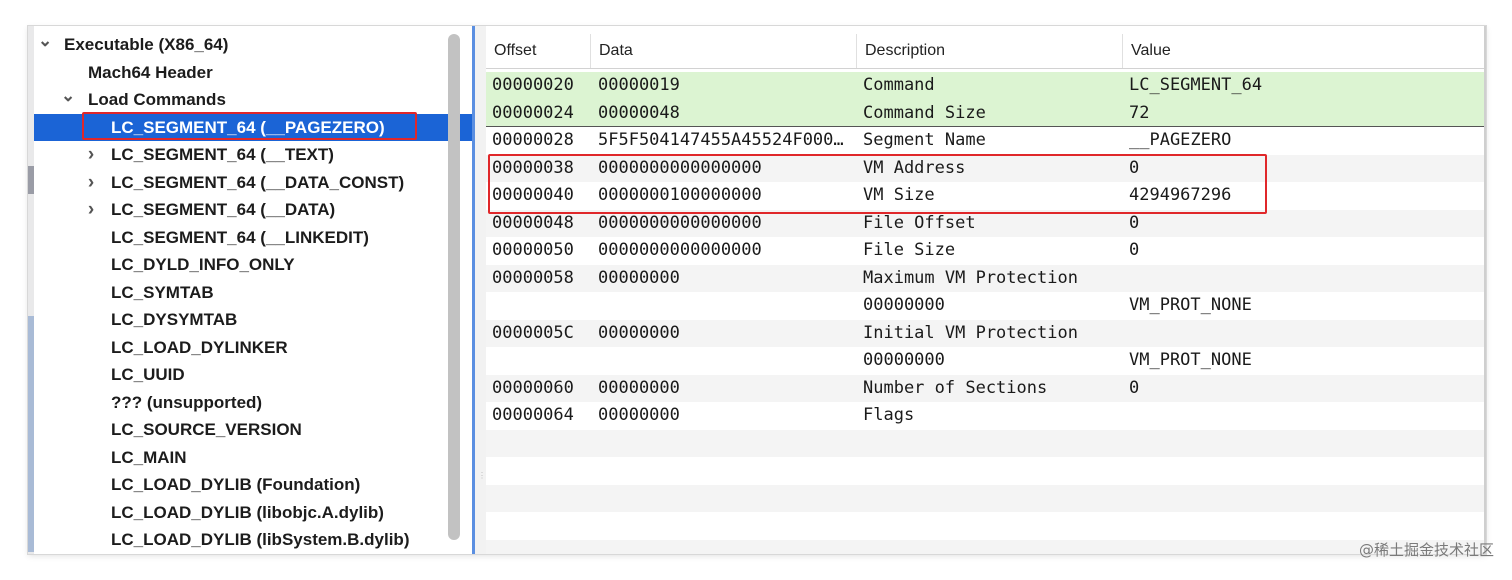  What do you see at coordinates (240, 237) in the screenshot?
I see `outline-item-label: LC_SEGMENT_64 (__LINKEDIT)` at bounding box center [240, 237].